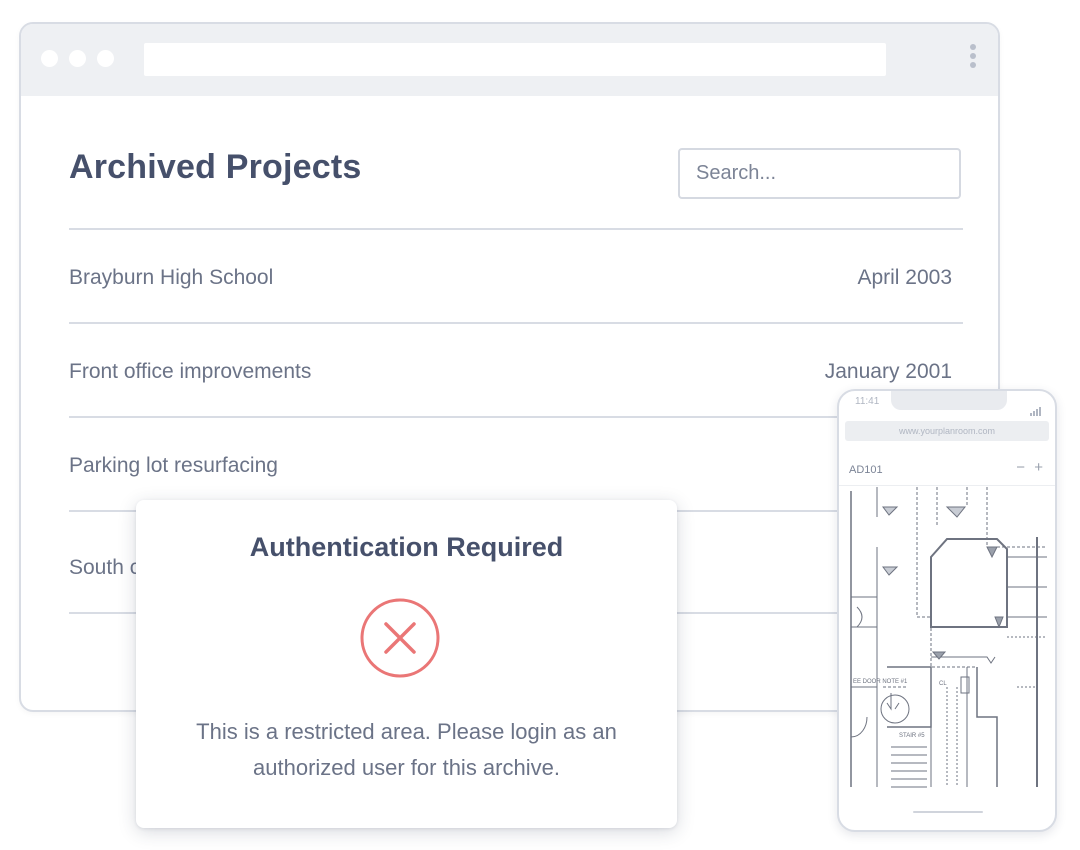 The height and width of the screenshot is (850, 1080). I want to click on search-input, so click(819, 173).